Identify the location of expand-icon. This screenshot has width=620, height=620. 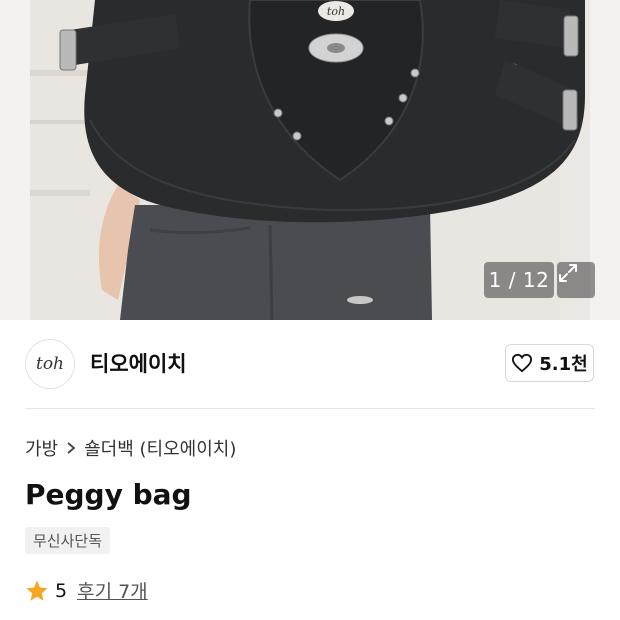
(568, 273).